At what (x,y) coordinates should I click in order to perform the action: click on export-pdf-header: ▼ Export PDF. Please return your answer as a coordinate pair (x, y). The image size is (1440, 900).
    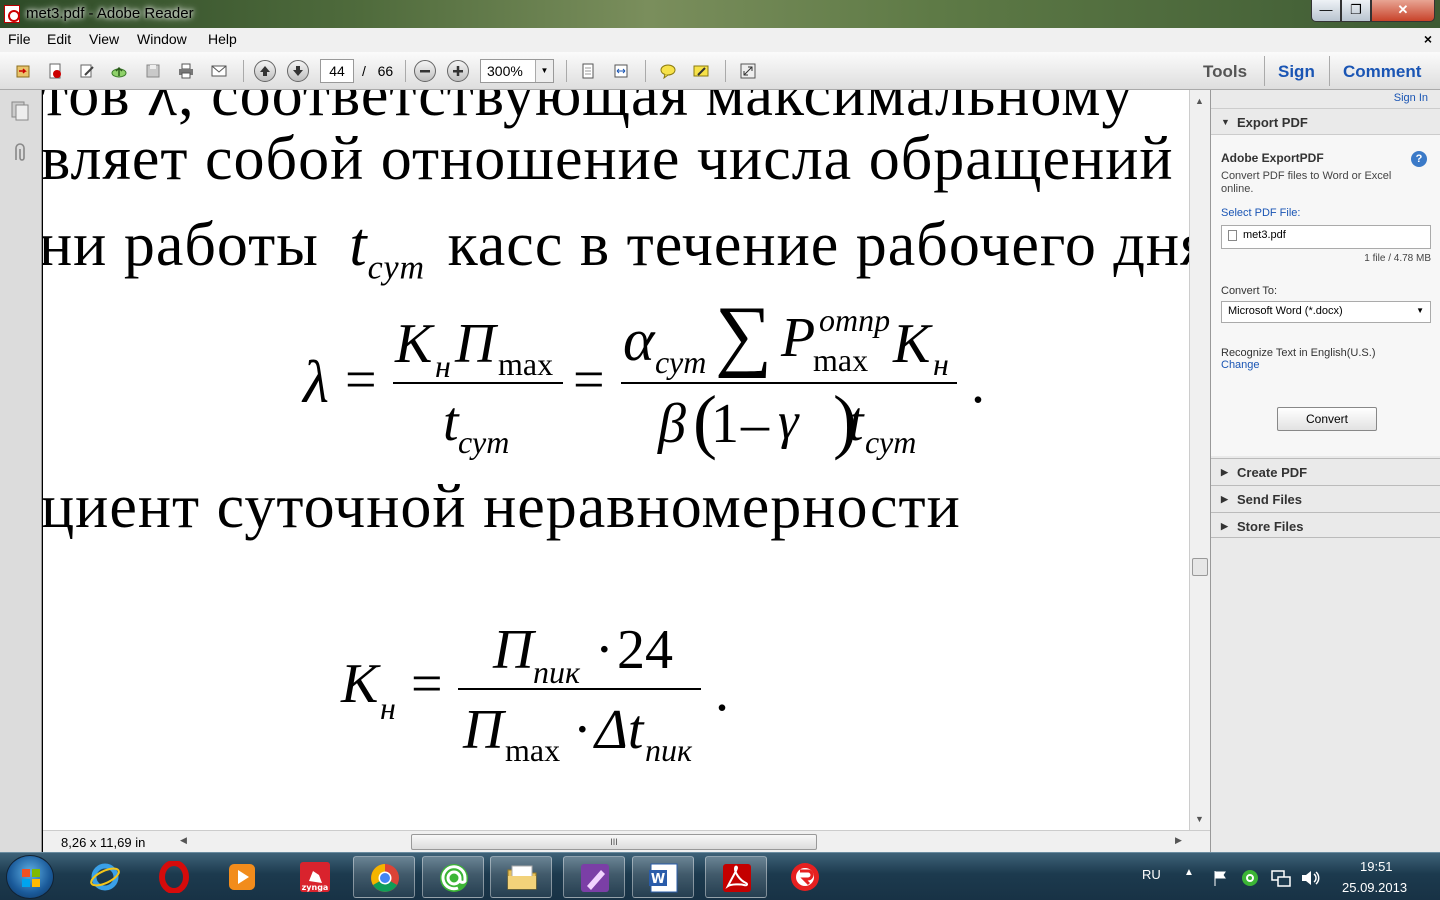
    Looking at the image, I should click on (1325, 121).